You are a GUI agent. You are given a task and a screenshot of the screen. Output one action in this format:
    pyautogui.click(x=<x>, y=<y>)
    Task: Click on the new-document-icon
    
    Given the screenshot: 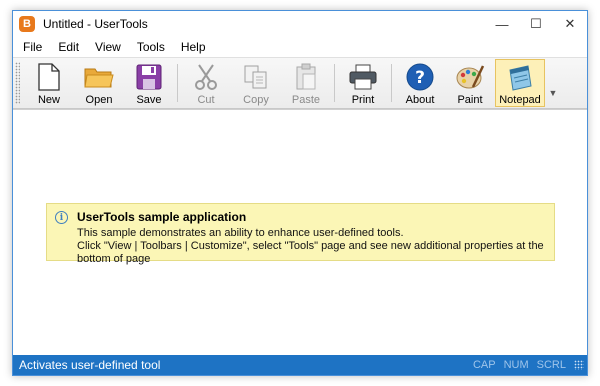 What is the action you would take?
    pyautogui.click(x=49, y=77)
    